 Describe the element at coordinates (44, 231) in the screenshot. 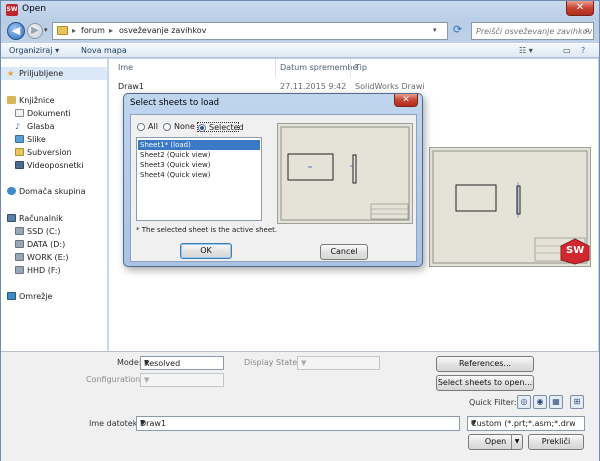

I see `nav-item-label: SSD (C:)` at that location.